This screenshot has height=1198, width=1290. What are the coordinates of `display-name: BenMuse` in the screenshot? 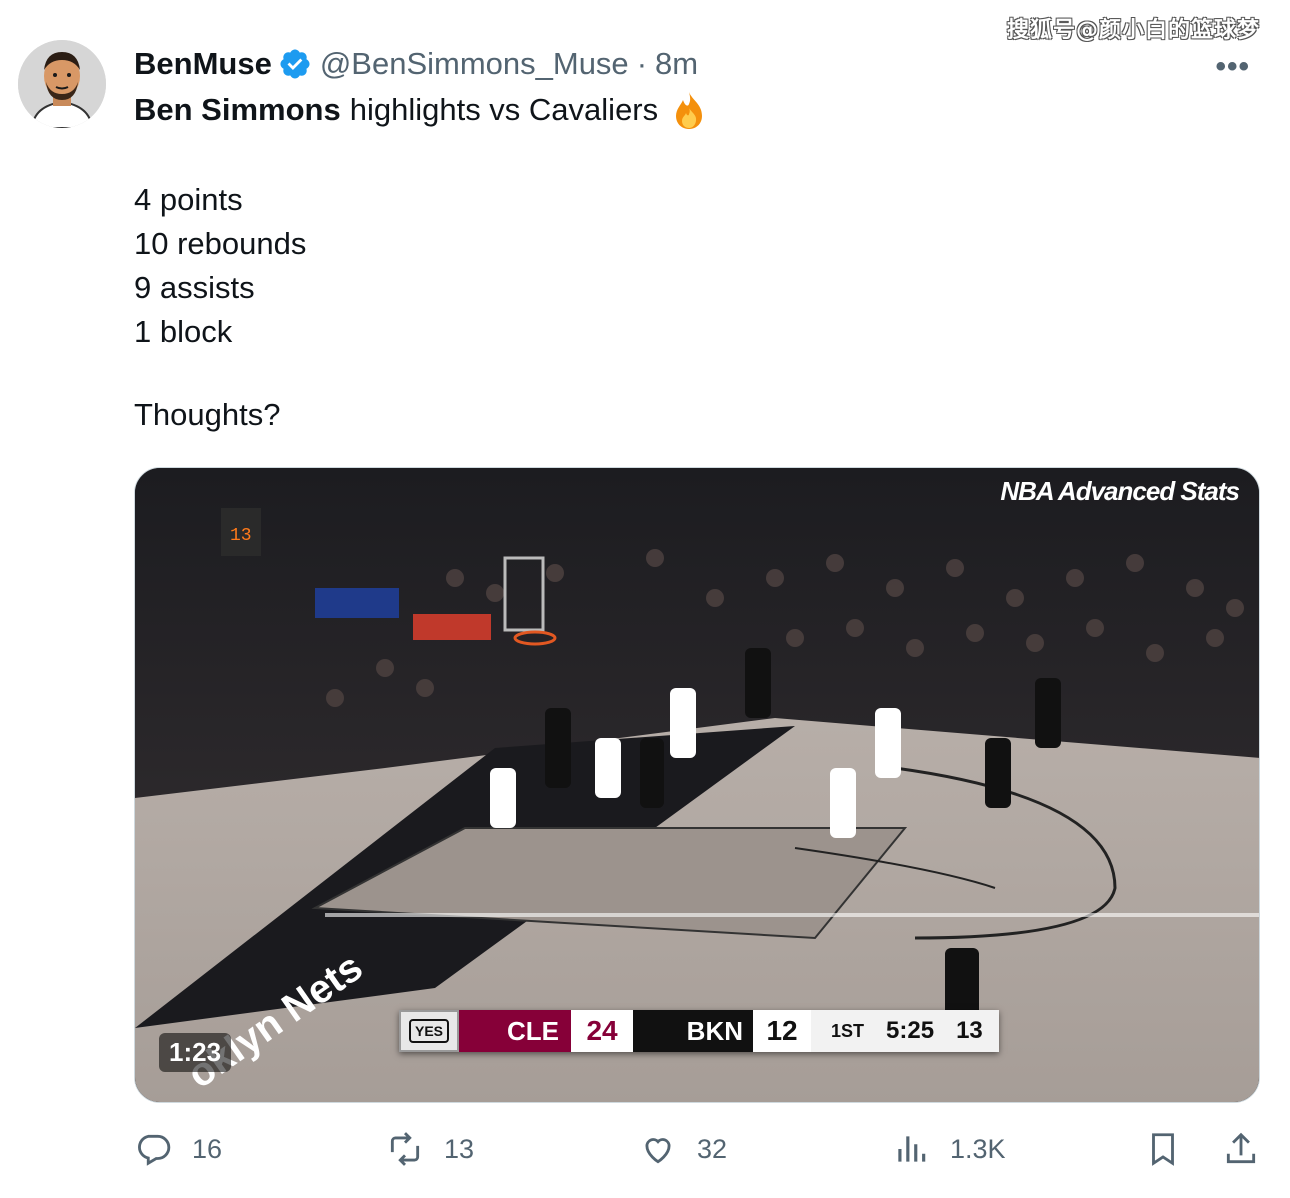 It's located at (203, 64).